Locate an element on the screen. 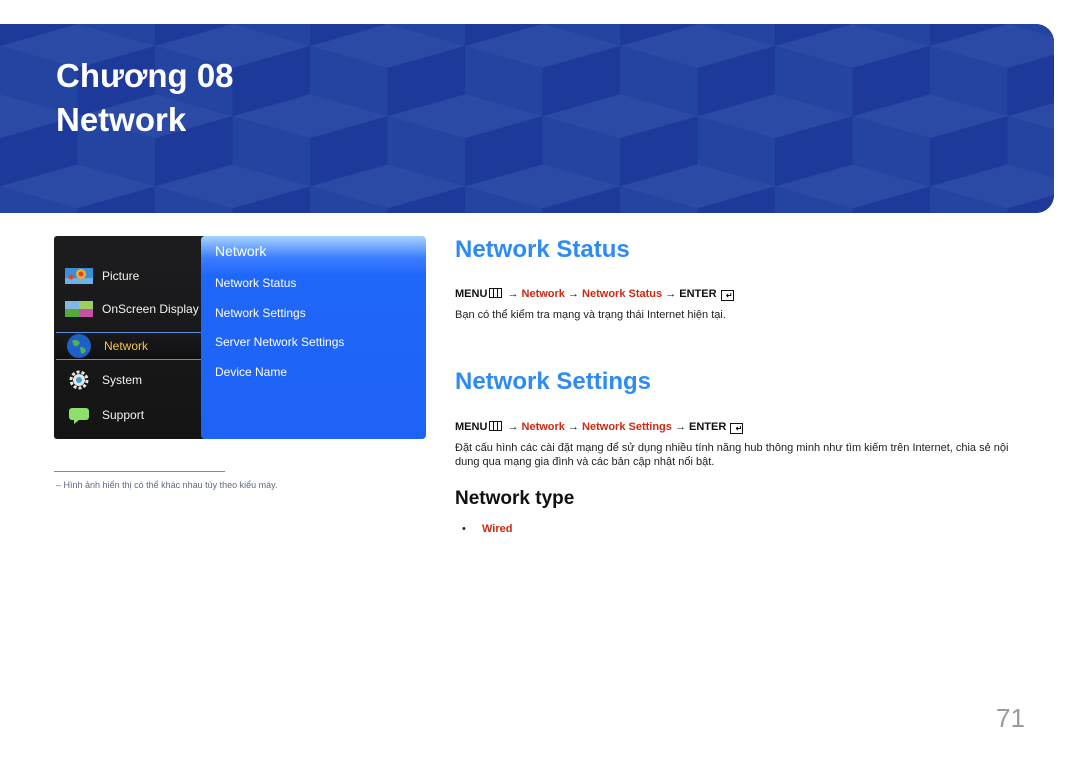 Image resolution: width=1080 pixels, height=763 pixels. submenu-item-server-network-settings: Server Network Settings is located at coordinates (280, 342).